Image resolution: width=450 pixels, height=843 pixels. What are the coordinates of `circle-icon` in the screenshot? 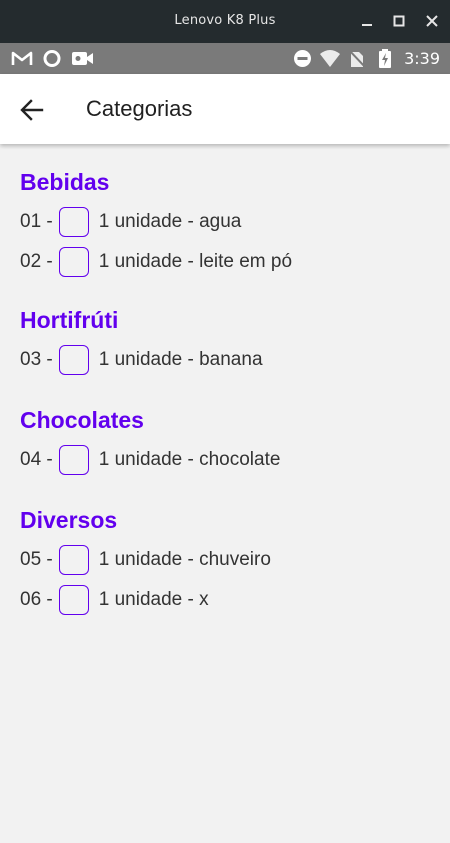 It's located at (52, 58).